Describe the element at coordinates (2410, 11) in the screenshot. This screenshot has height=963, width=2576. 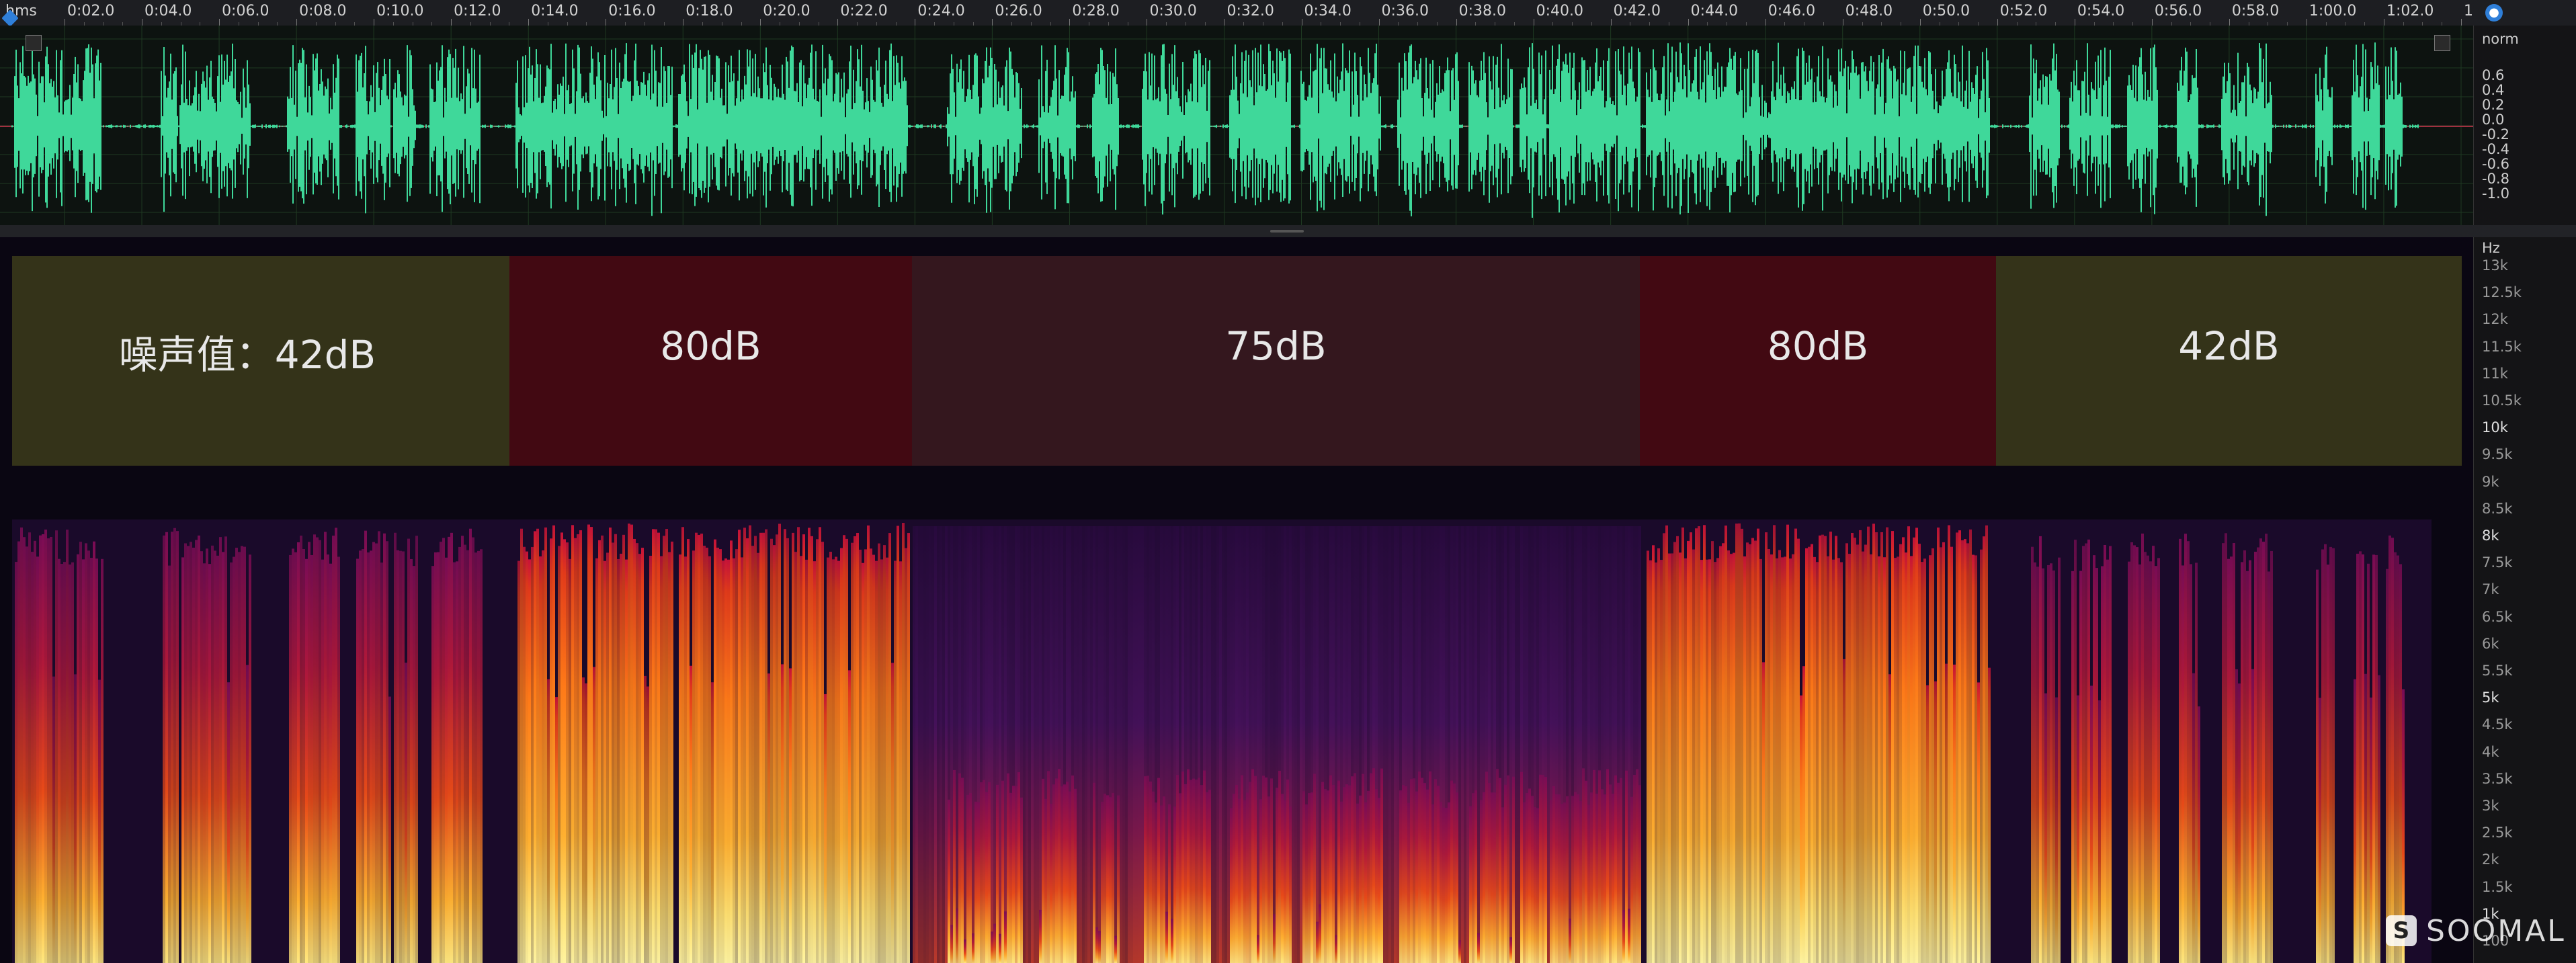
I see `timeline-label: 1:02.0` at that location.